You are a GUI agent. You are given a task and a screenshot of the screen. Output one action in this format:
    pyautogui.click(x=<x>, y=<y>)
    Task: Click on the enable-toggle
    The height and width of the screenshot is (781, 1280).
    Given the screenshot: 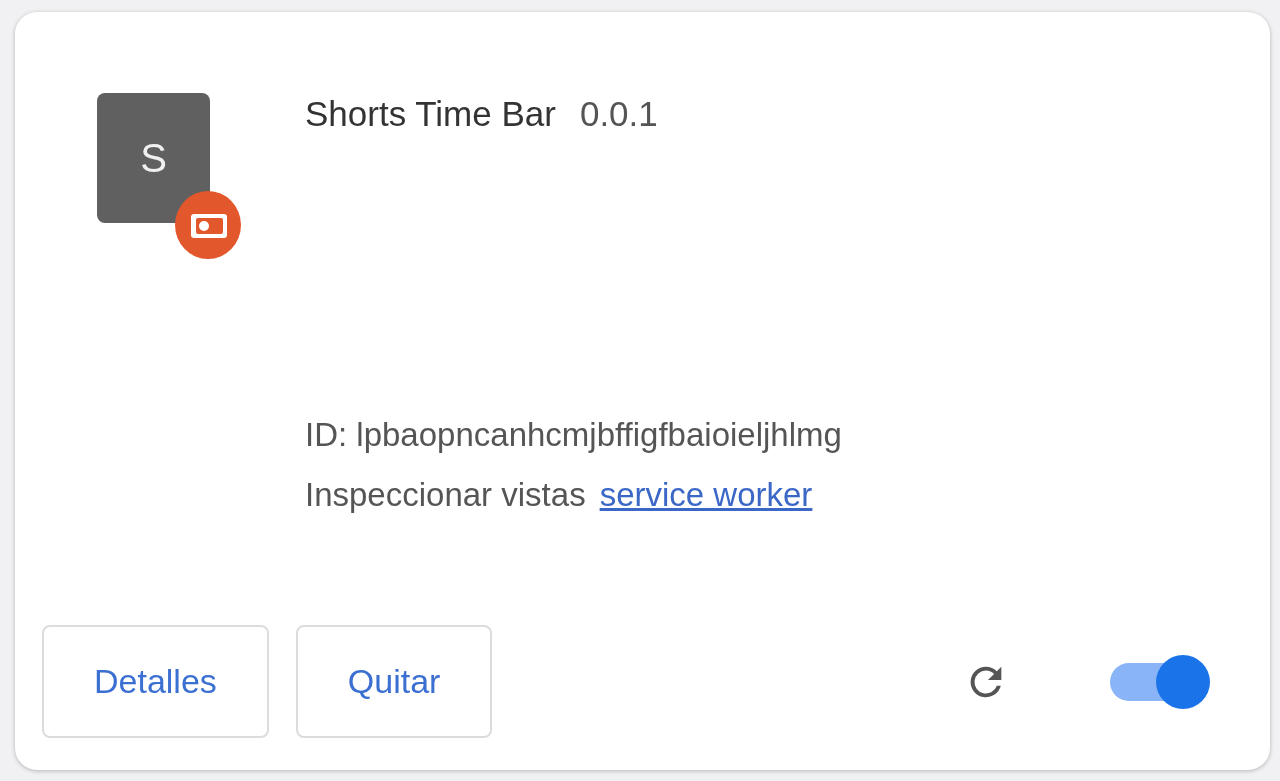 What is the action you would take?
    pyautogui.click(x=1160, y=681)
    